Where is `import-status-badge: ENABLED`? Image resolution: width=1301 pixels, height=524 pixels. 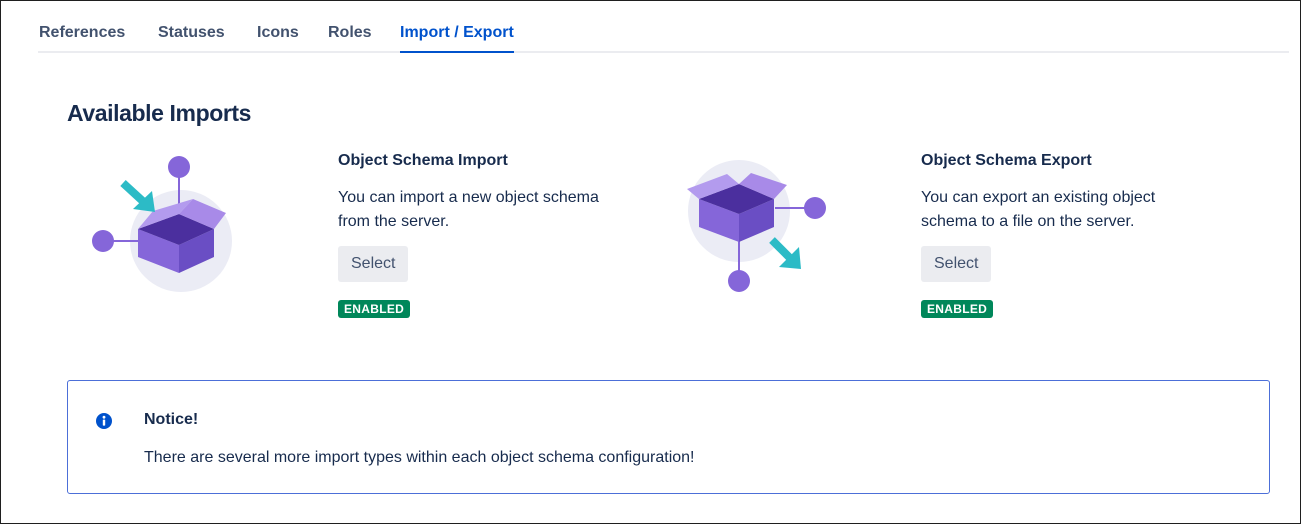 import-status-badge: ENABLED is located at coordinates (374, 309).